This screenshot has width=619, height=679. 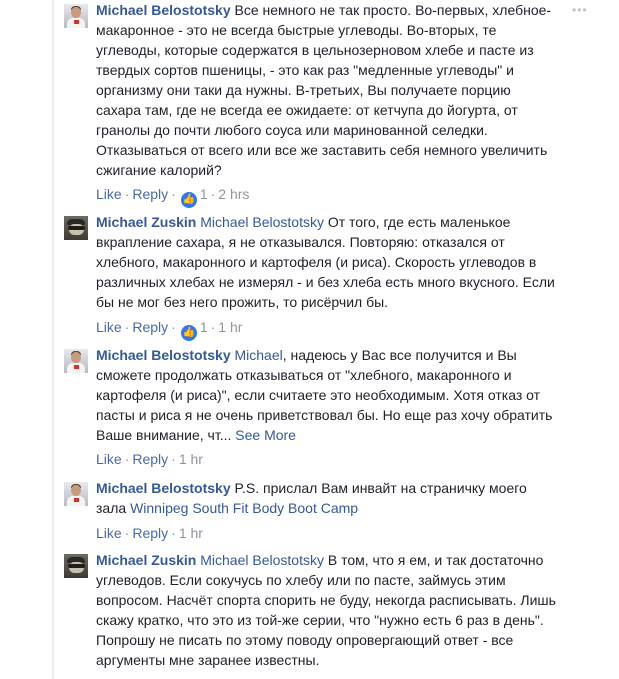 I want to click on comment-timestamp: 2 hrs, so click(x=233, y=194).